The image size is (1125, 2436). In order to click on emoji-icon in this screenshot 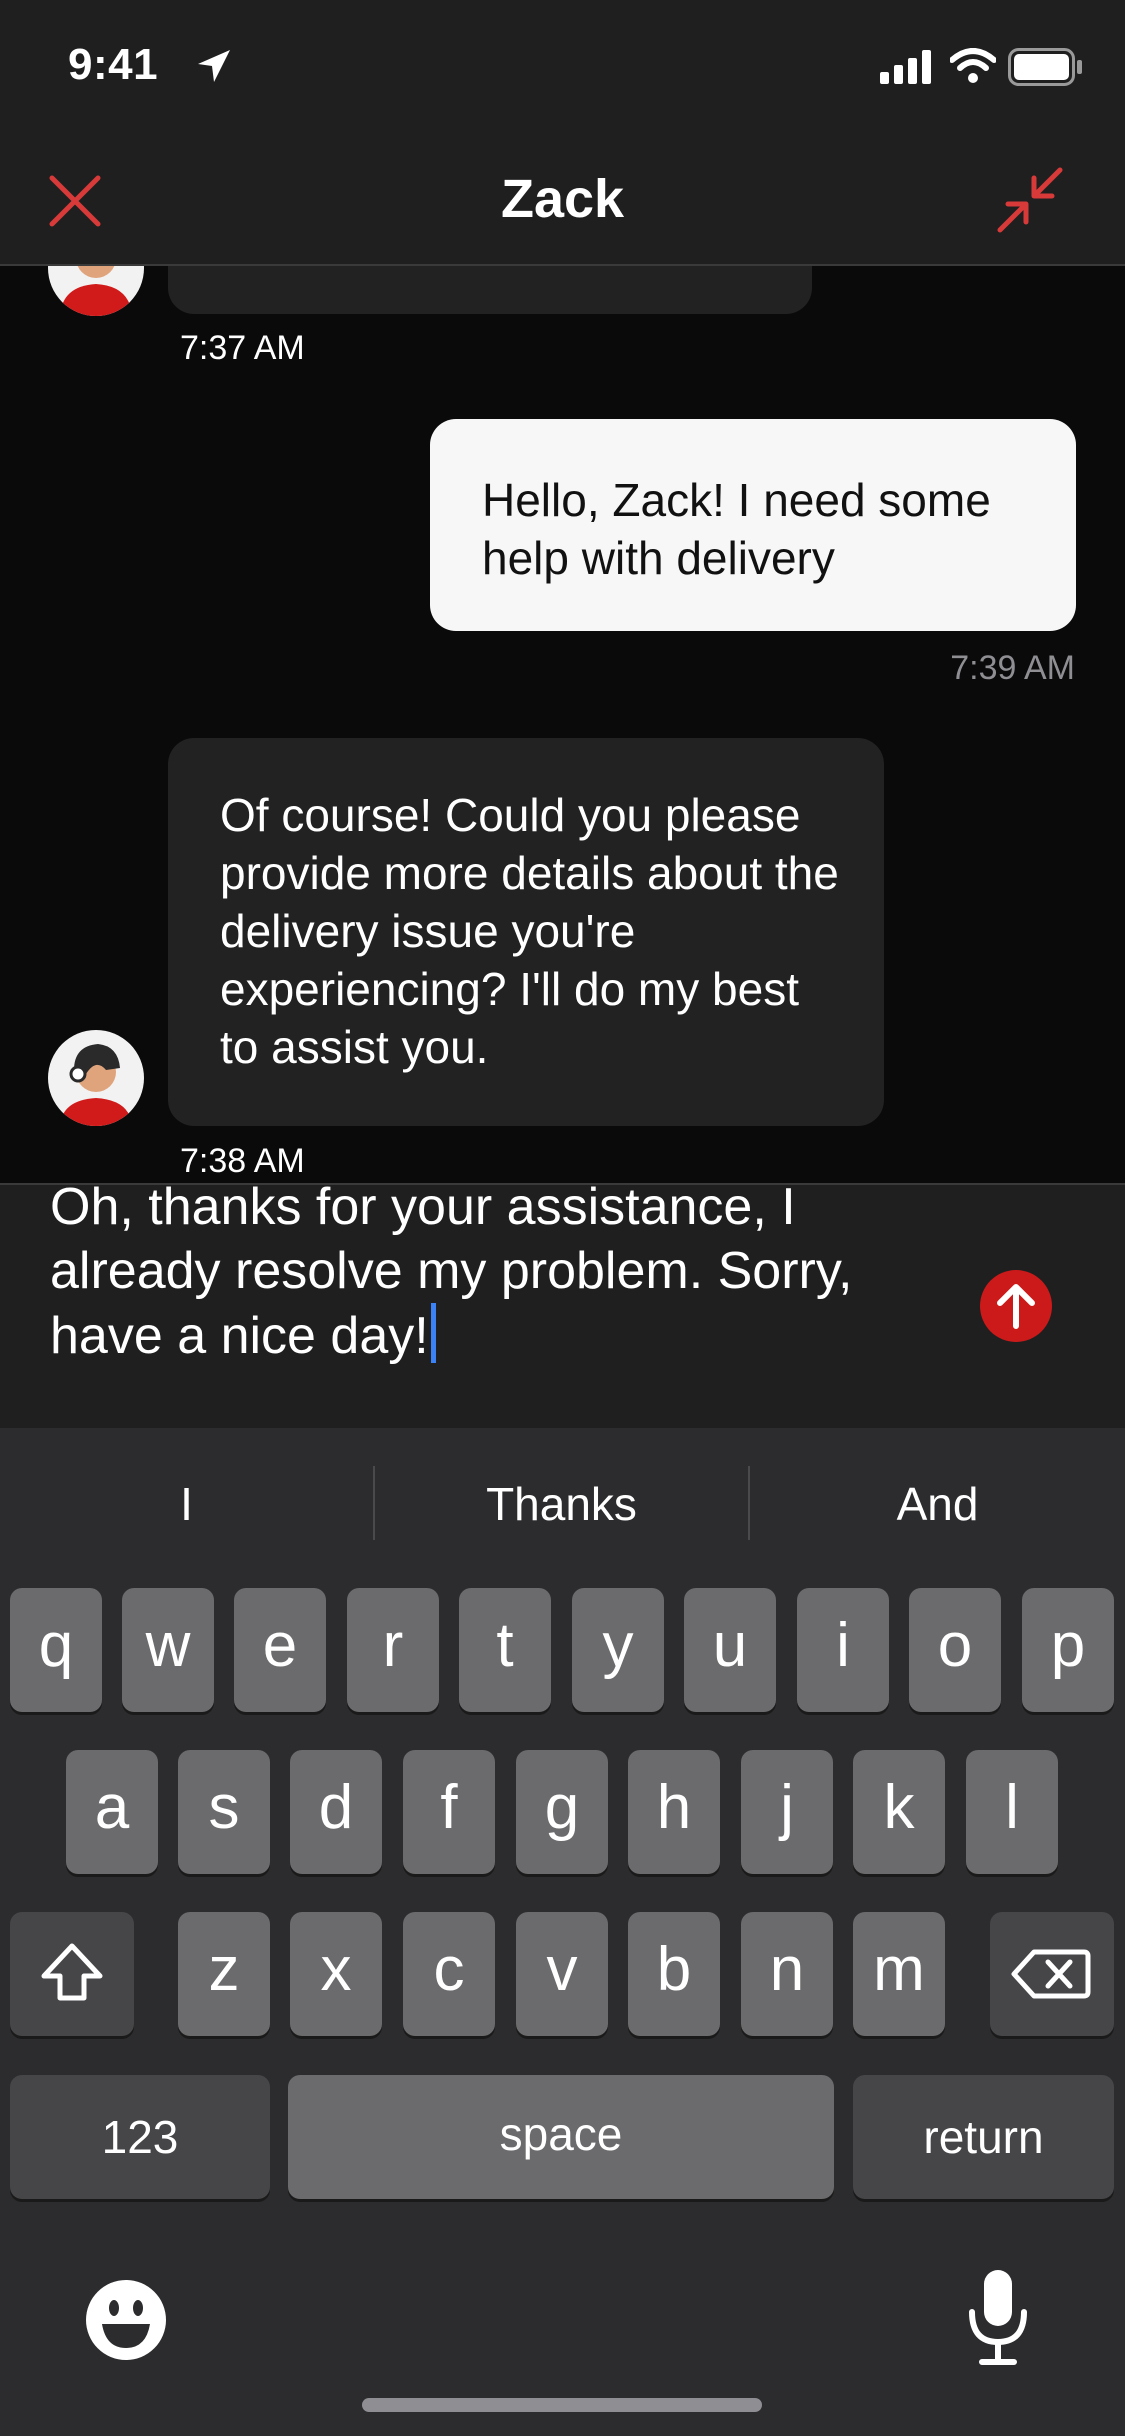, I will do `click(126, 2320)`.